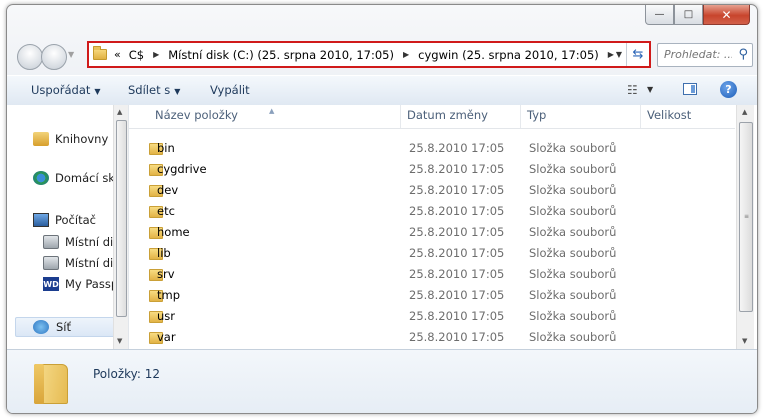 The height and width of the screenshot is (419, 763). Describe the element at coordinates (166, 337) in the screenshot. I see `file-name: var` at that location.